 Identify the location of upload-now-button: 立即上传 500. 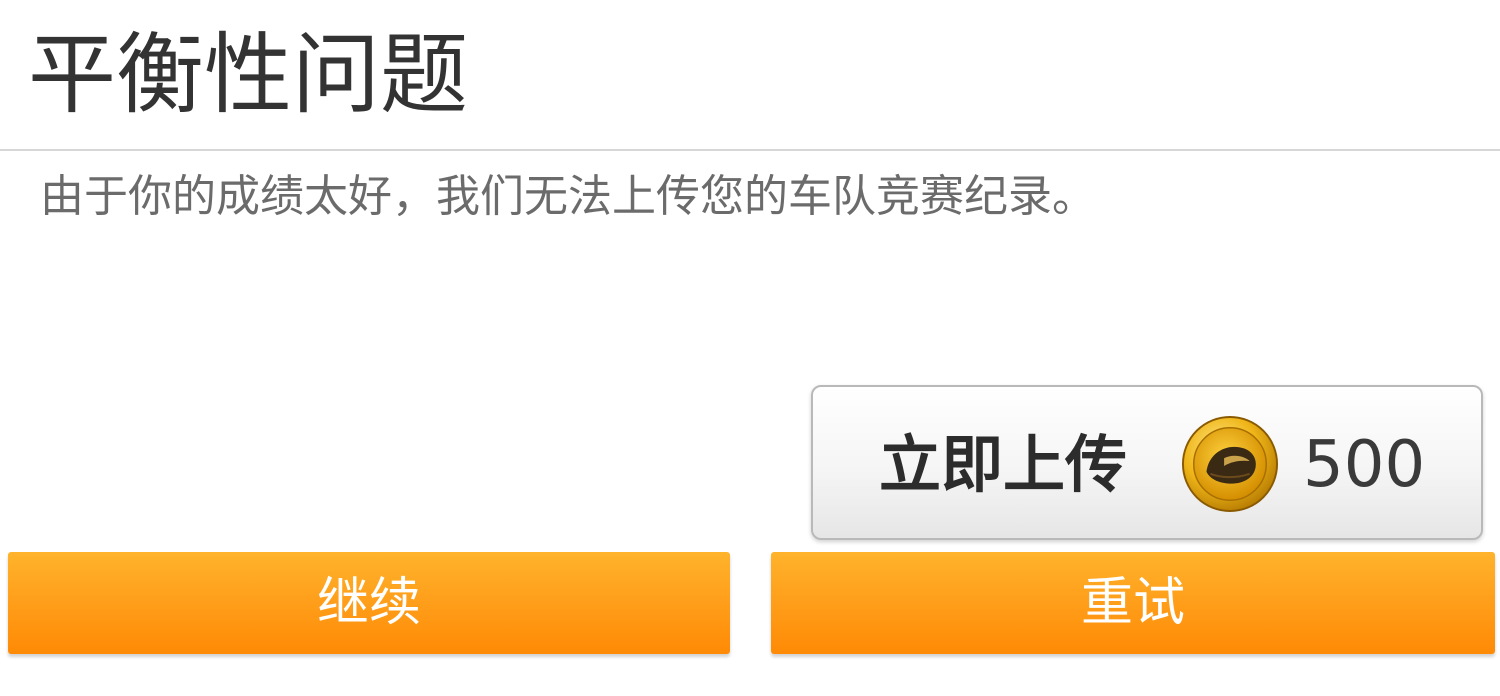
(1147, 462).